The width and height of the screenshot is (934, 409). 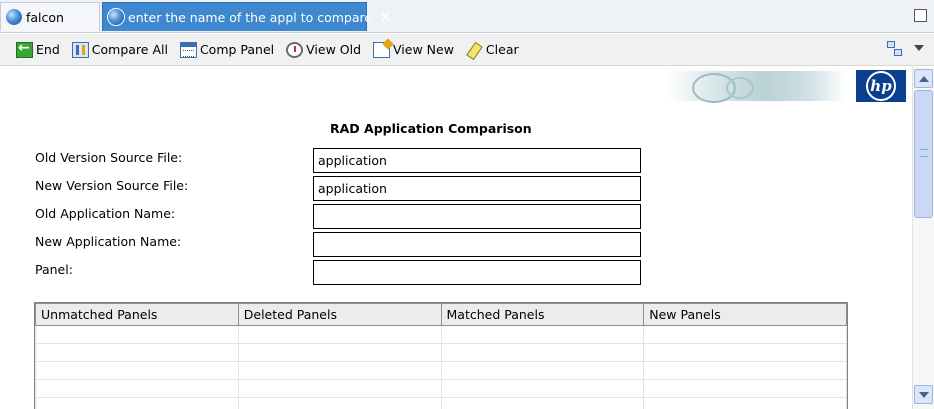 I want to click on compare-icon, so click(x=80, y=49).